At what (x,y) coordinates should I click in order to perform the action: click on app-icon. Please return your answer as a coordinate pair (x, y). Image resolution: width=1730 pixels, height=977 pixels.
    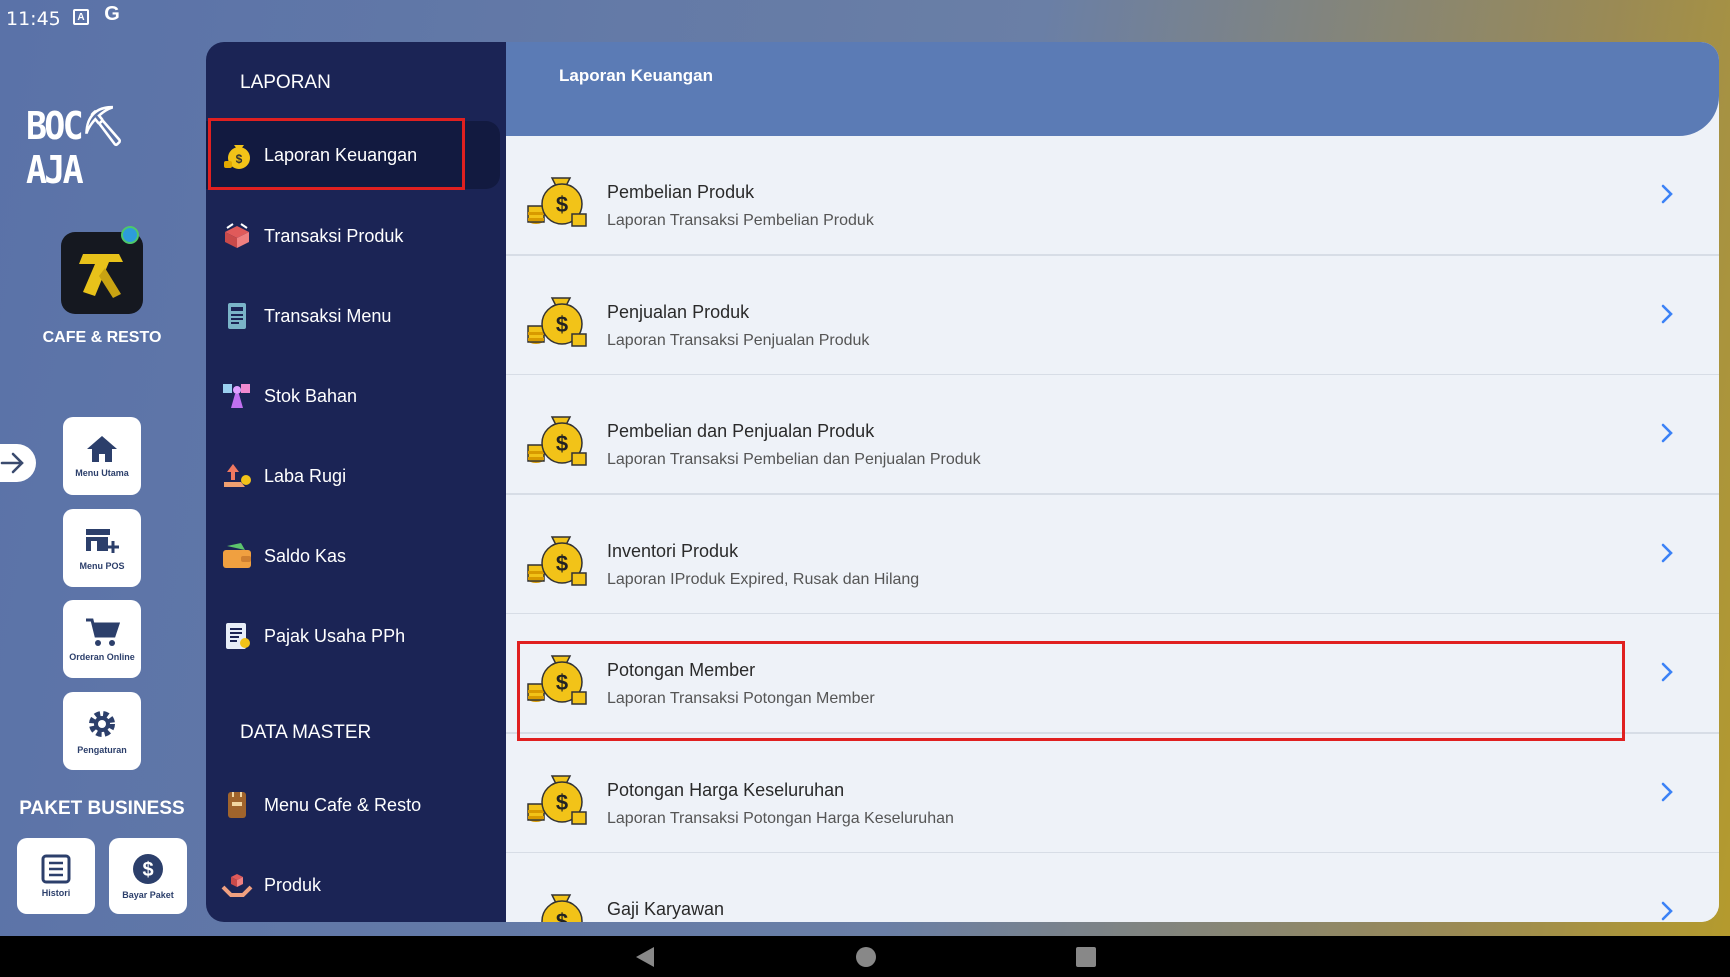
    Looking at the image, I should click on (102, 270).